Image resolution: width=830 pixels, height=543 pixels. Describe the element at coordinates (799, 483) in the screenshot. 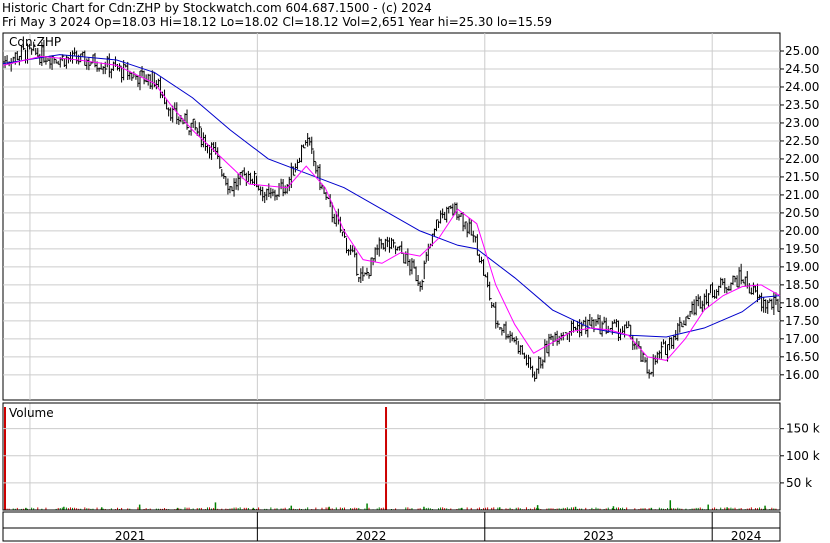

I see `volume-tick-label: 50 k` at that location.